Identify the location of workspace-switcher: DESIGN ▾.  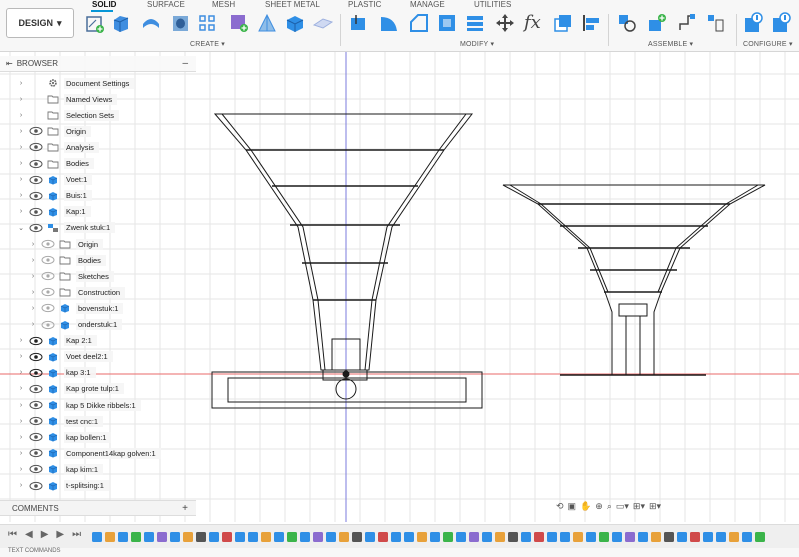
(40, 23).